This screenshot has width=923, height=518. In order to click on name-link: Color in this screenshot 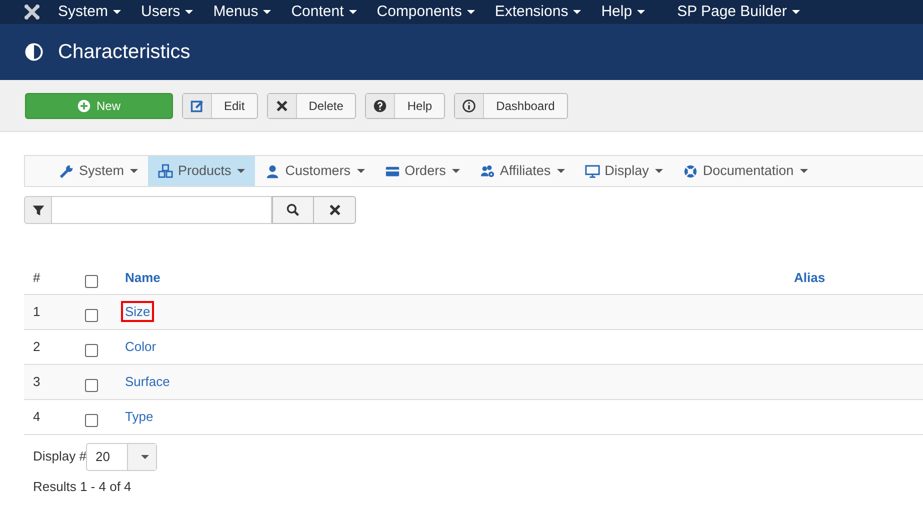, I will do `click(140, 347)`.